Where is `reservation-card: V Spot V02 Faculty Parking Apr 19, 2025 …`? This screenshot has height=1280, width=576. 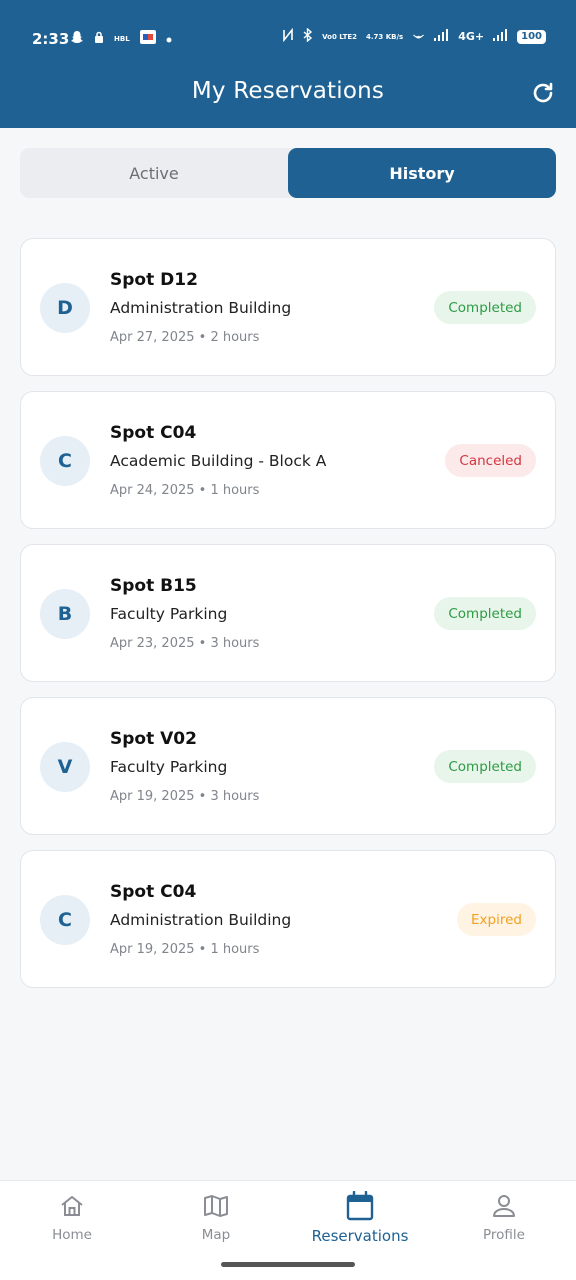
reservation-card: V Spot V02 Faculty Parking Apr 19, 2025 … is located at coordinates (288, 766).